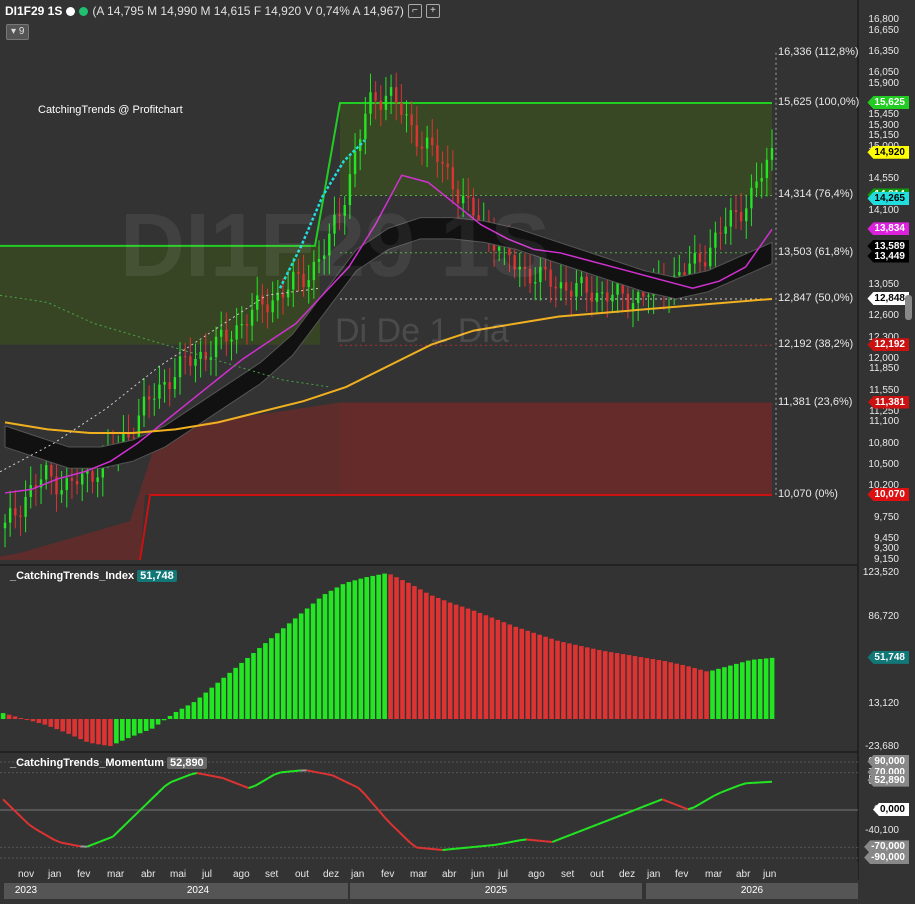 This screenshot has height=904, width=915. Describe the element at coordinates (432, 11) in the screenshot. I see `add-icon: +` at that location.